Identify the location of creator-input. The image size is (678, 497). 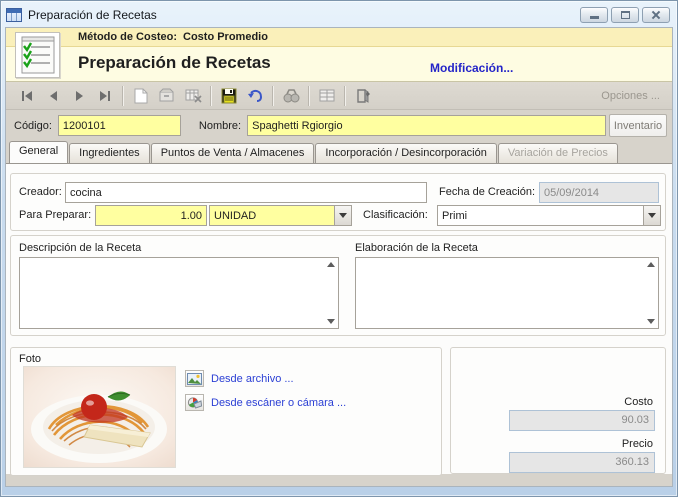
(246, 192).